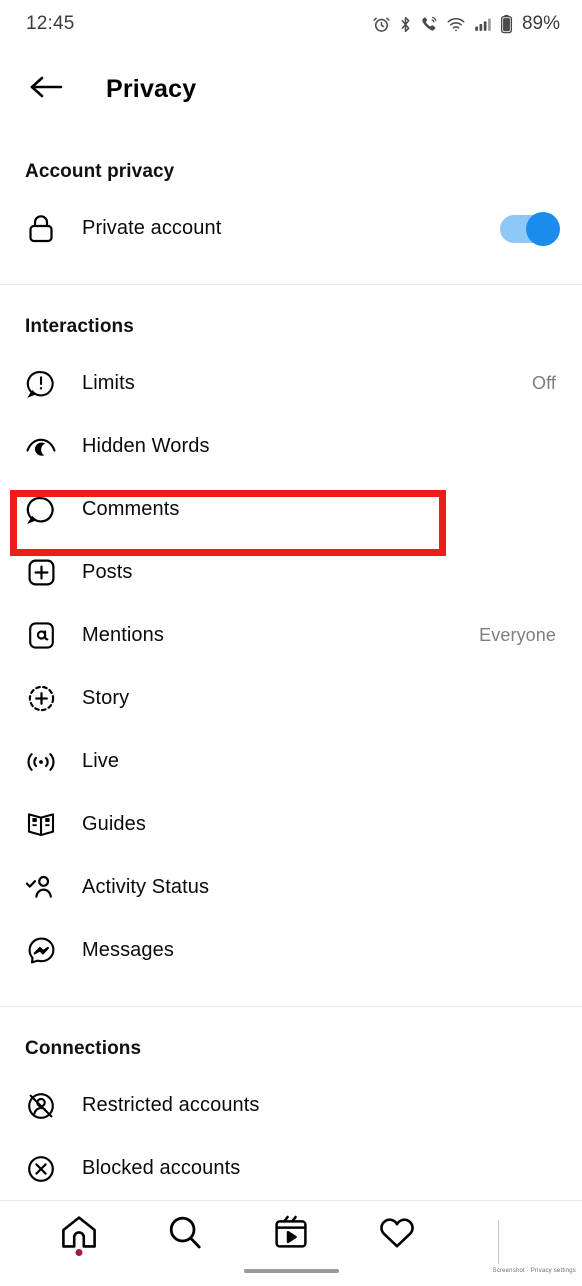 This screenshot has width=582, height=1286. What do you see at coordinates (106, 698) in the screenshot?
I see `row-label-story: Story` at bounding box center [106, 698].